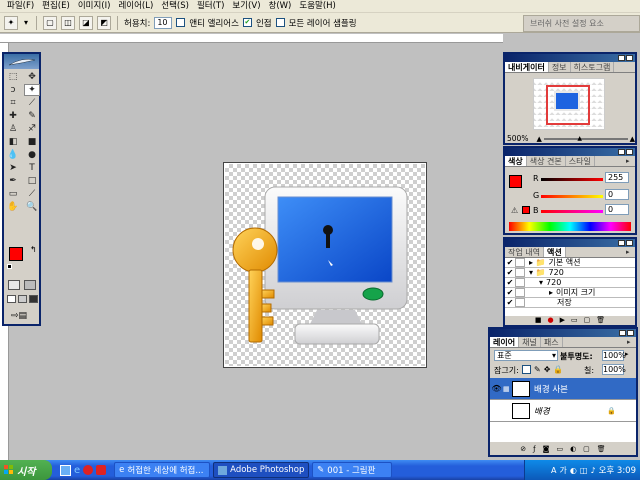  I want to click on new-selection-icon: ▢, so click(50, 22).